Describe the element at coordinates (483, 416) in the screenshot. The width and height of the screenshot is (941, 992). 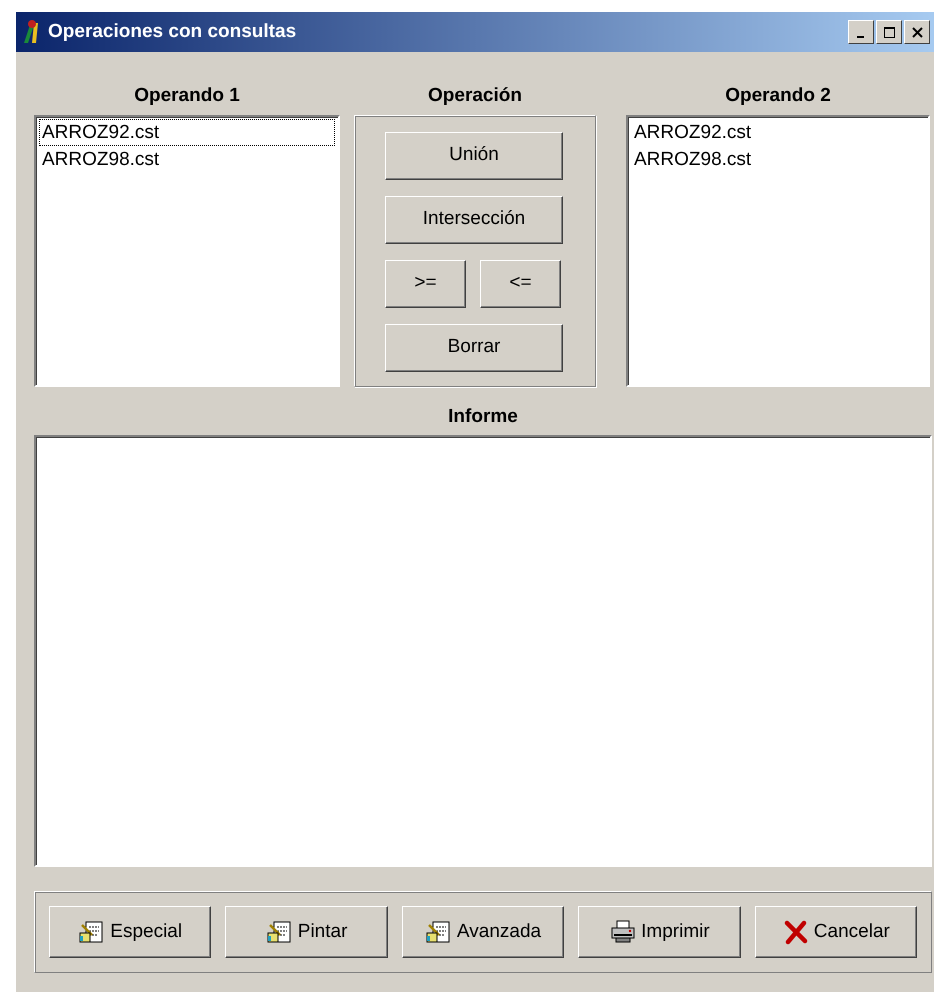
I see `report-label: Informe` at that location.